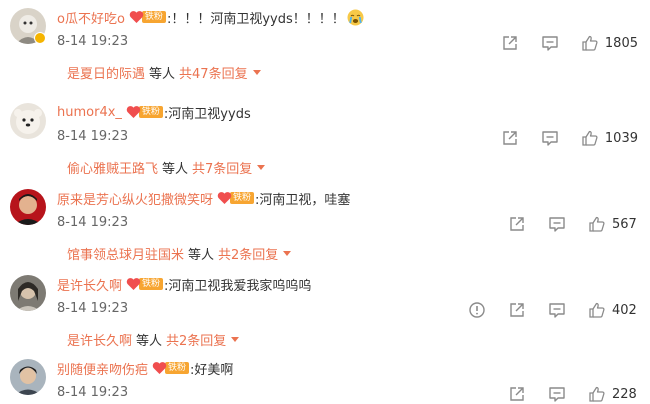 The image size is (650, 404). I want to click on like-count: 567, so click(624, 224).